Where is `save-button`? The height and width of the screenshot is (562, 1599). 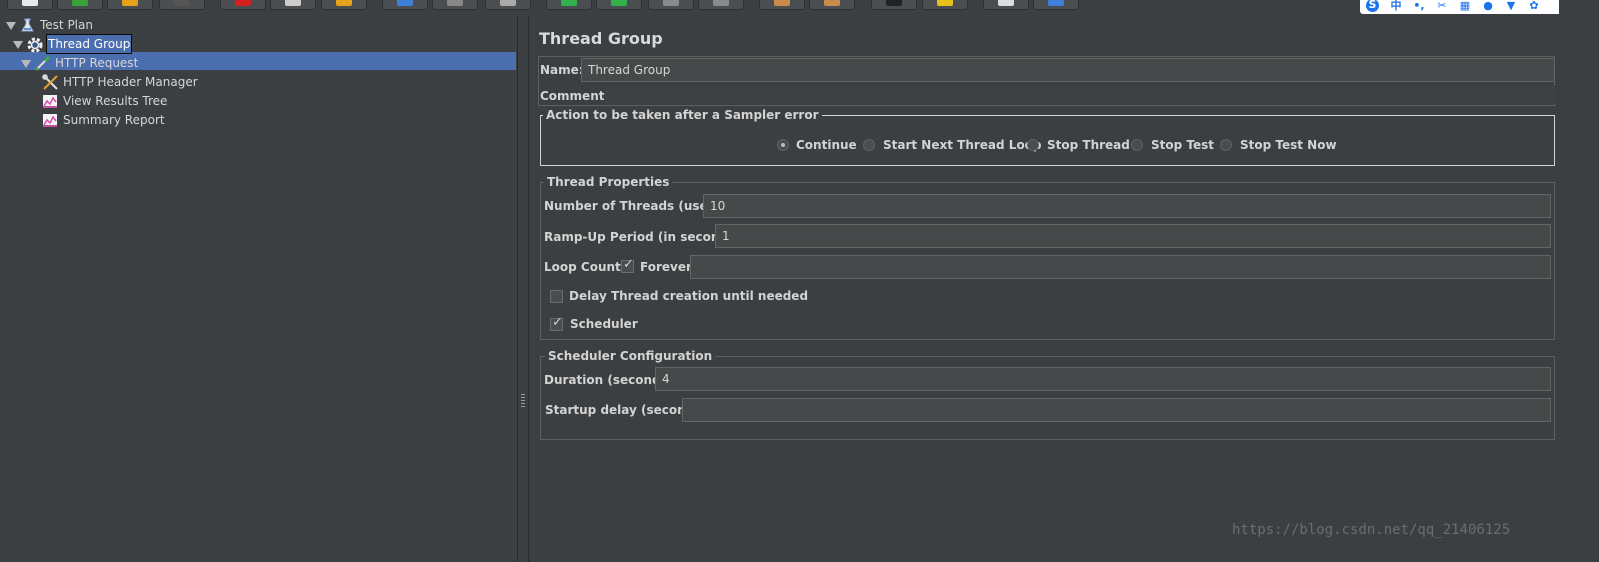 save-button is located at coordinates (182, 5).